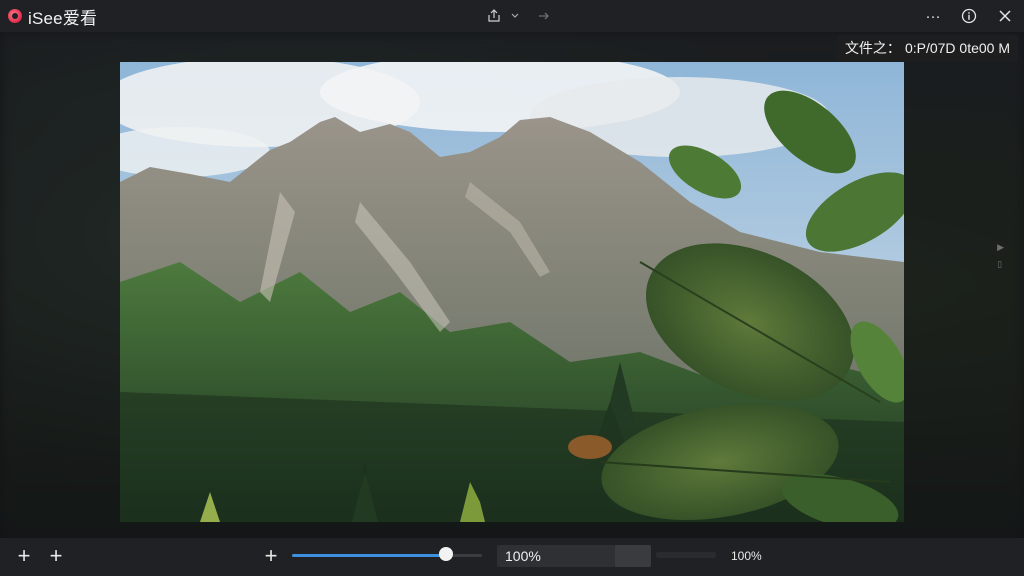 This screenshot has height=576, width=1024. I want to click on toolbar-center, so click(519, 16).